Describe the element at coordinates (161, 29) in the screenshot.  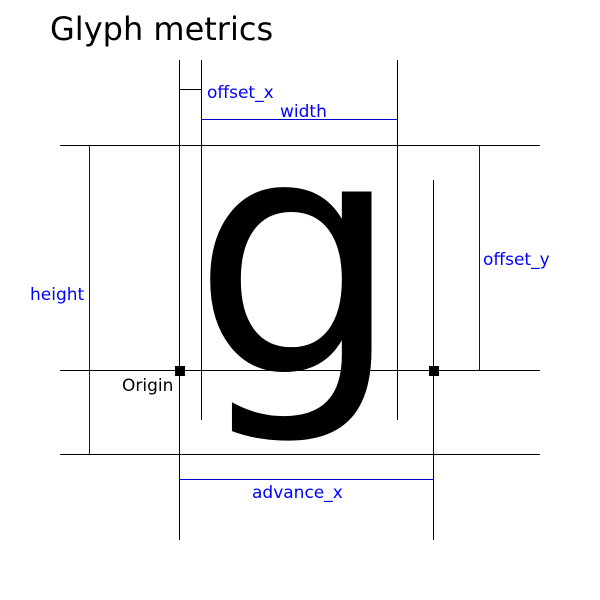
I see `diagram-title: Glyph metrics` at that location.